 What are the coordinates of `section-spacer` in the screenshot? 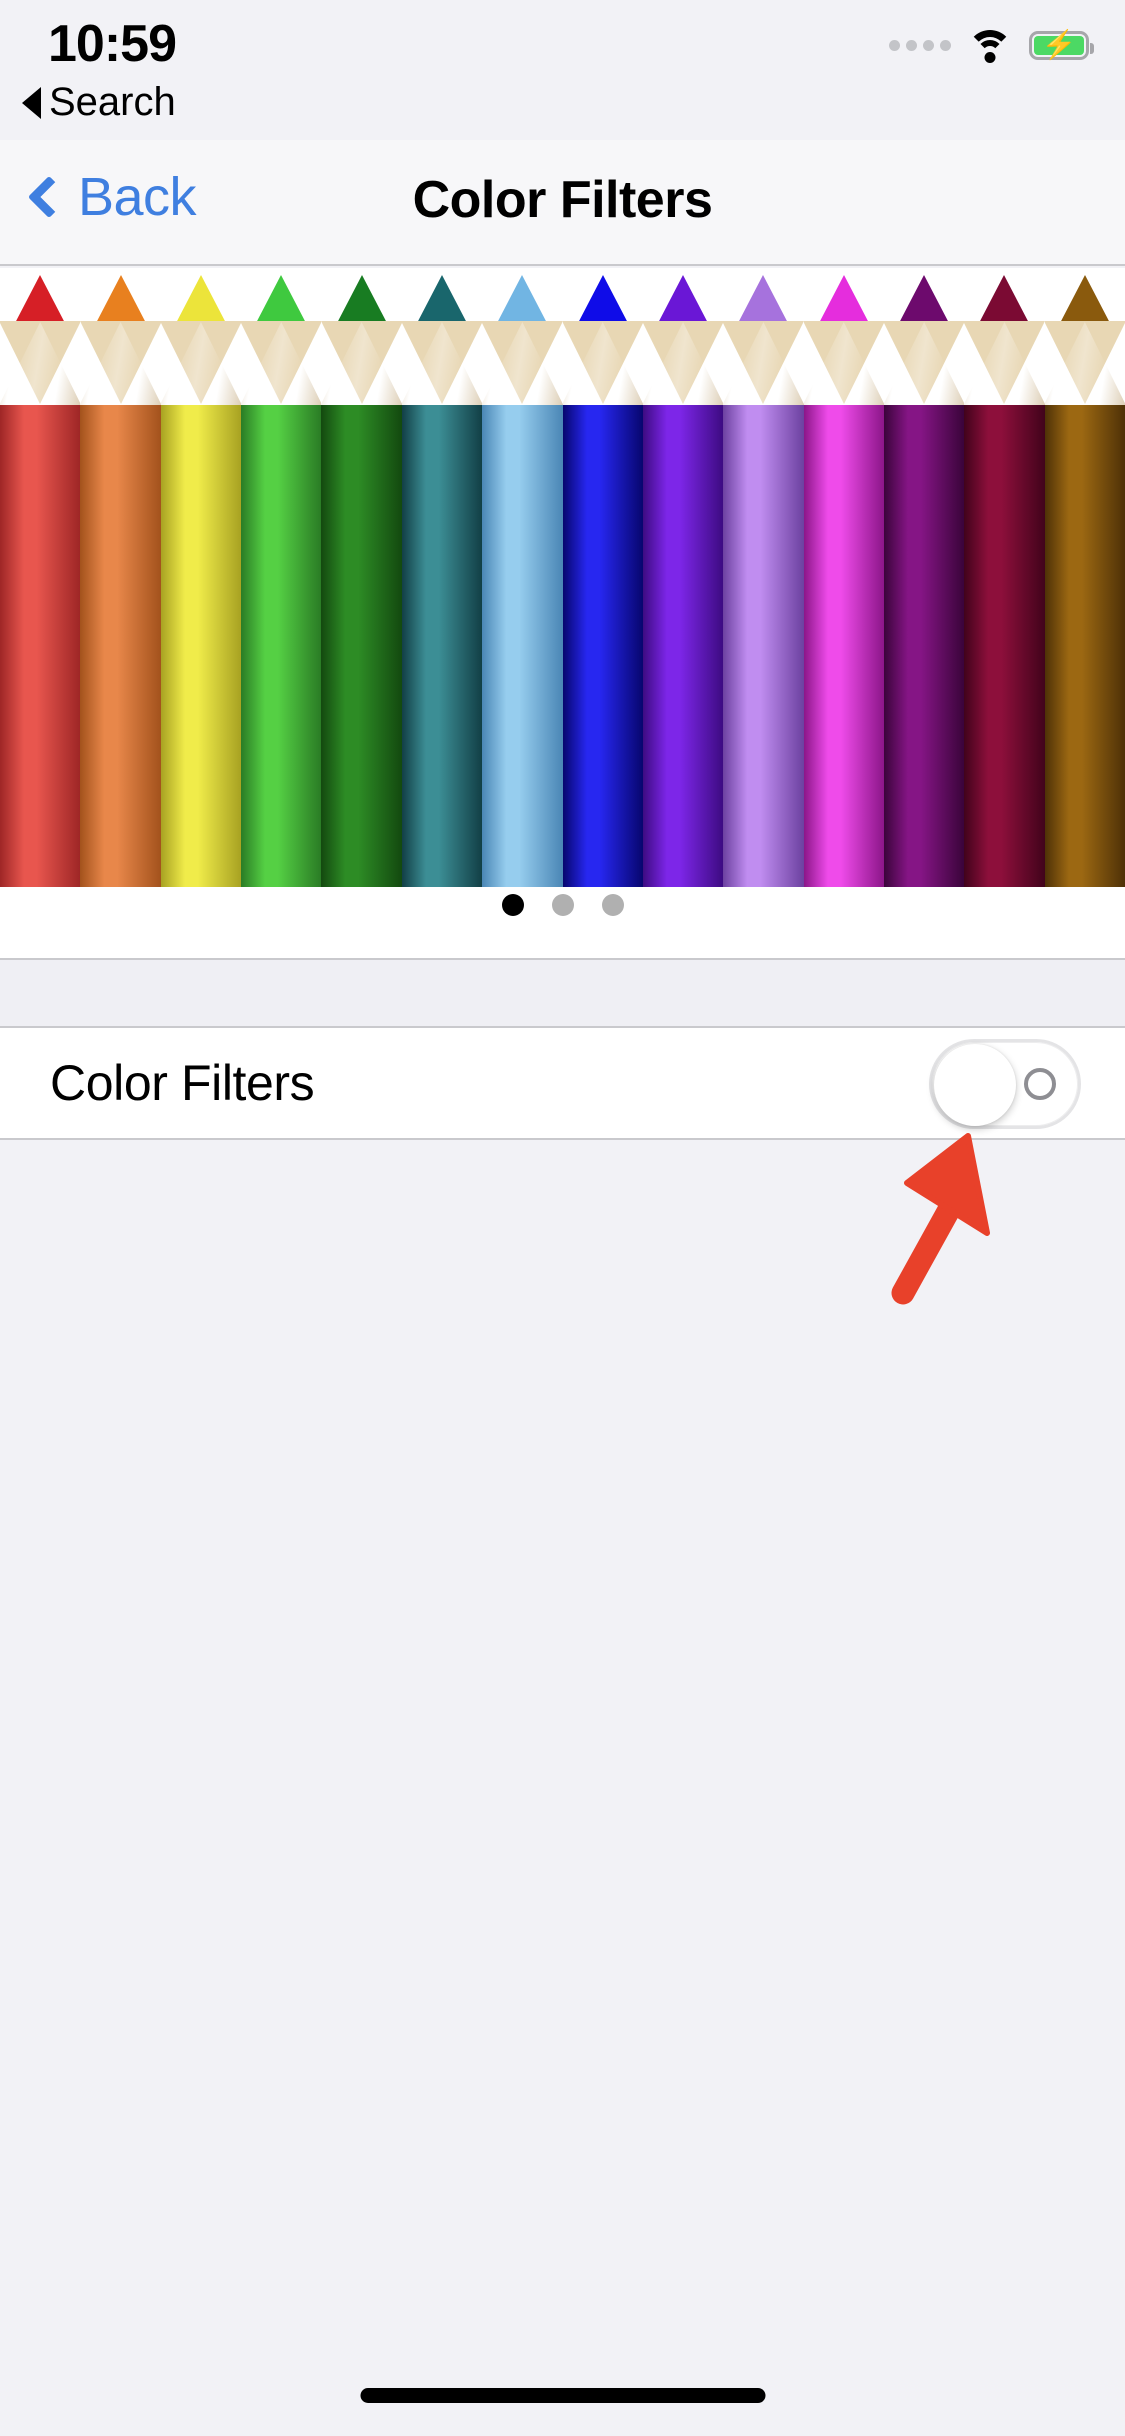 It's located at (562, 993).